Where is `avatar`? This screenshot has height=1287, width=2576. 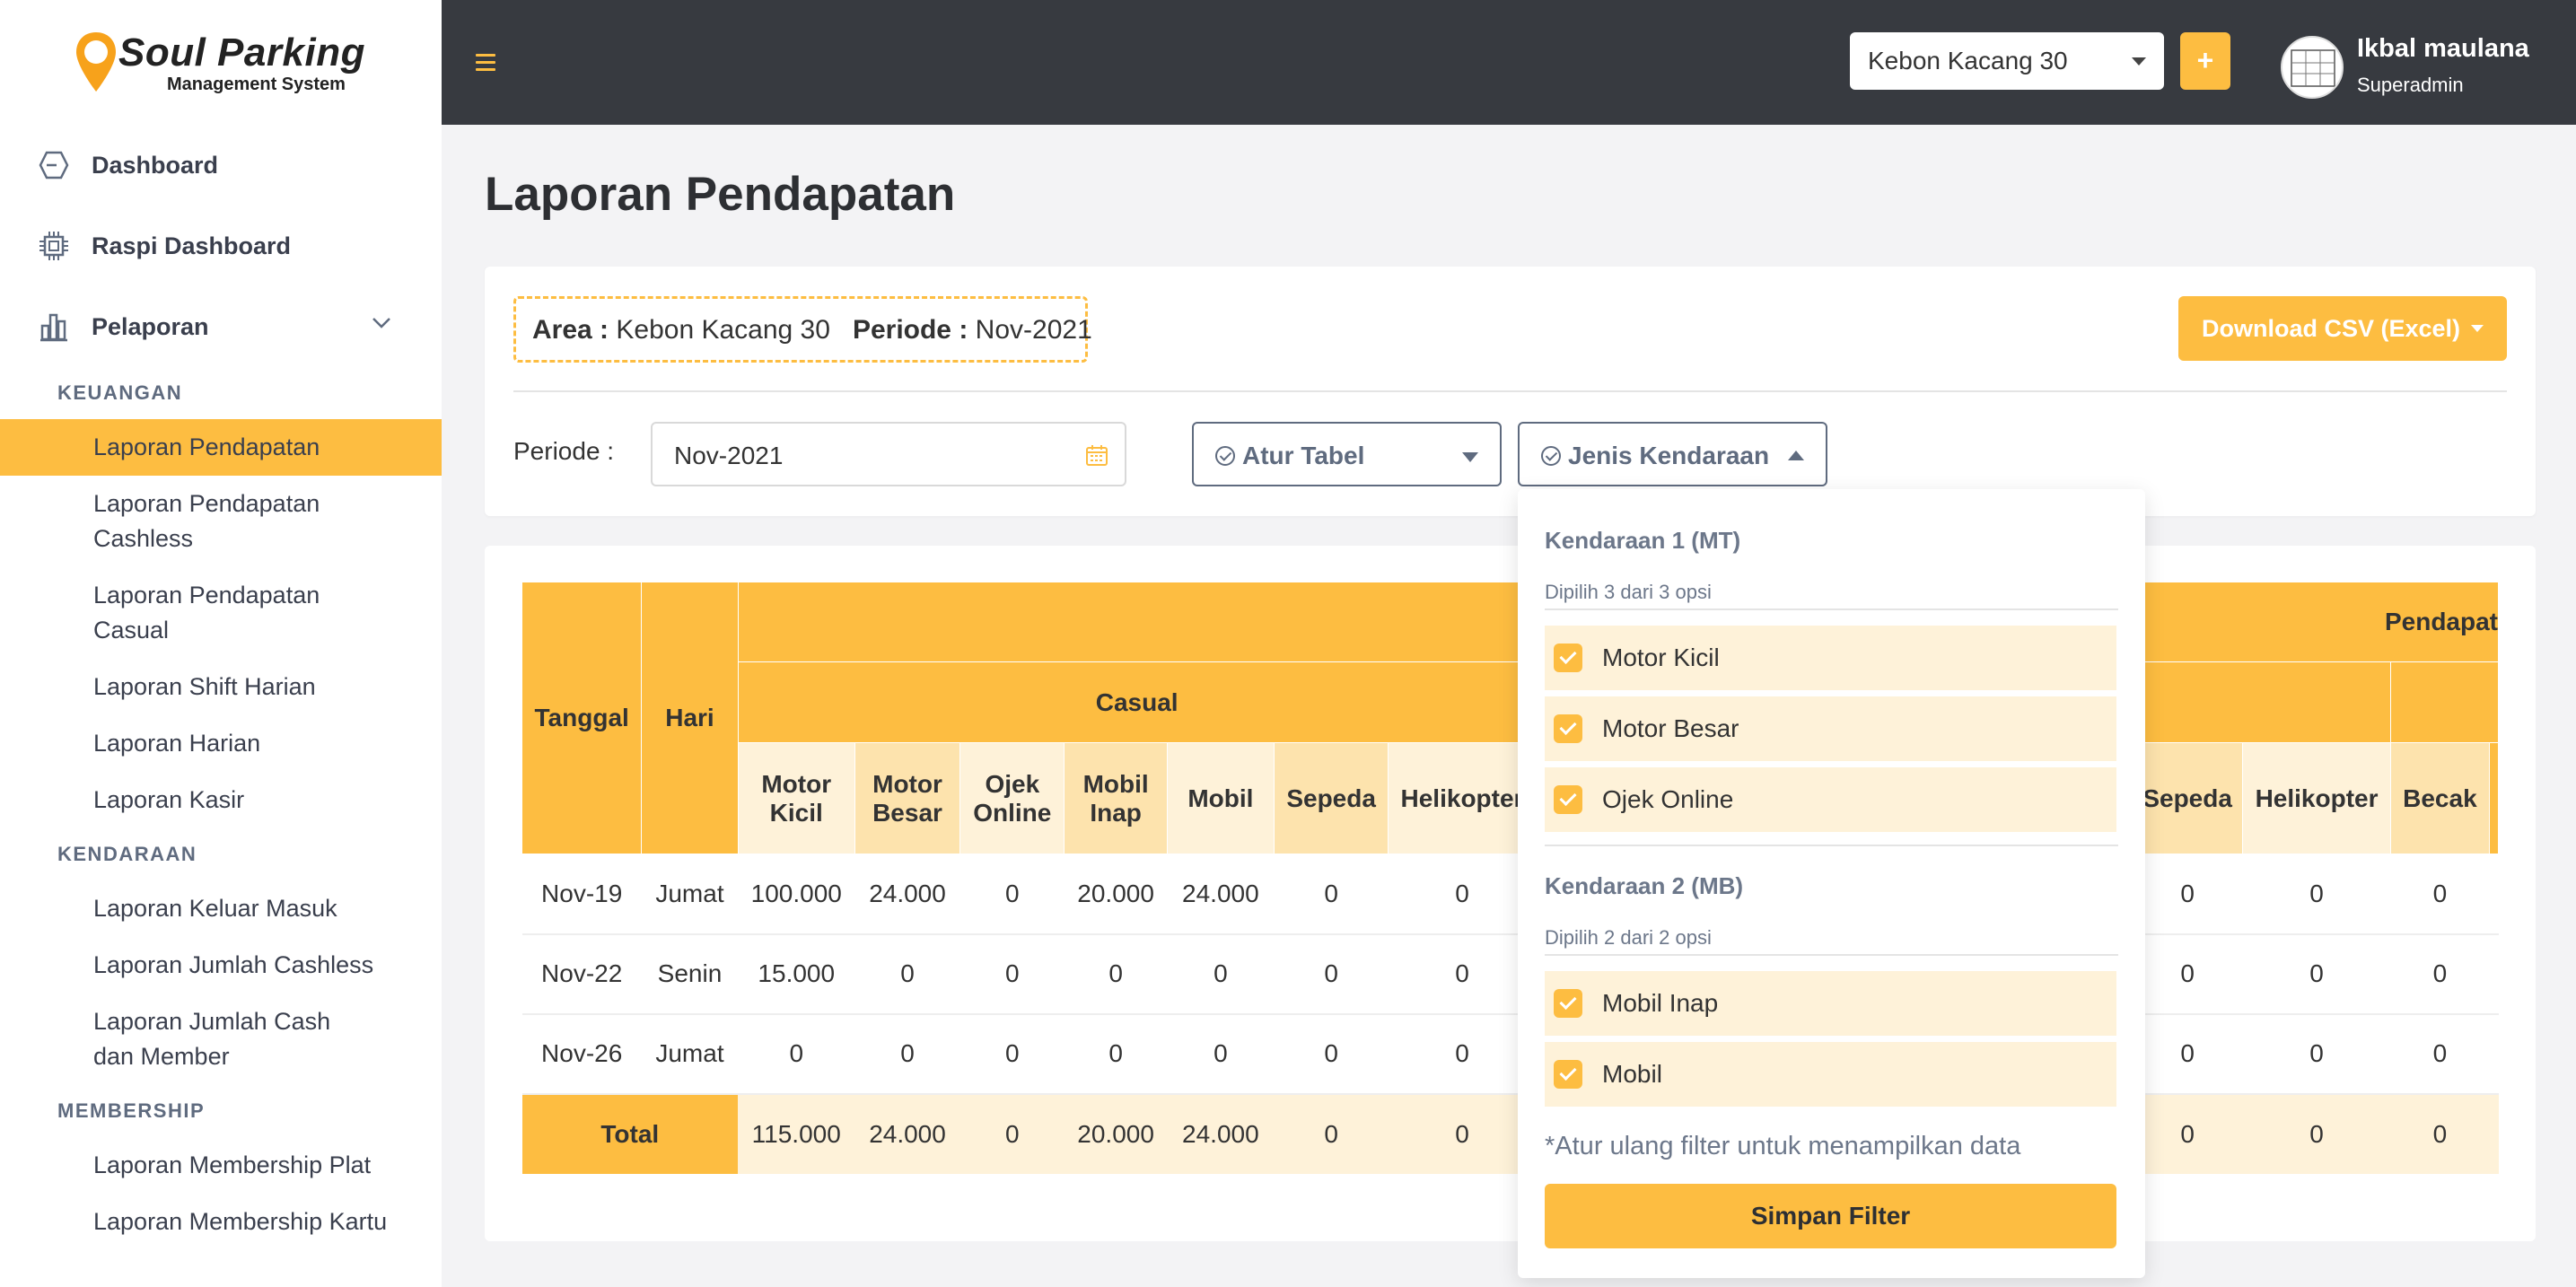
avatar is located at coordinates (2312, 67).